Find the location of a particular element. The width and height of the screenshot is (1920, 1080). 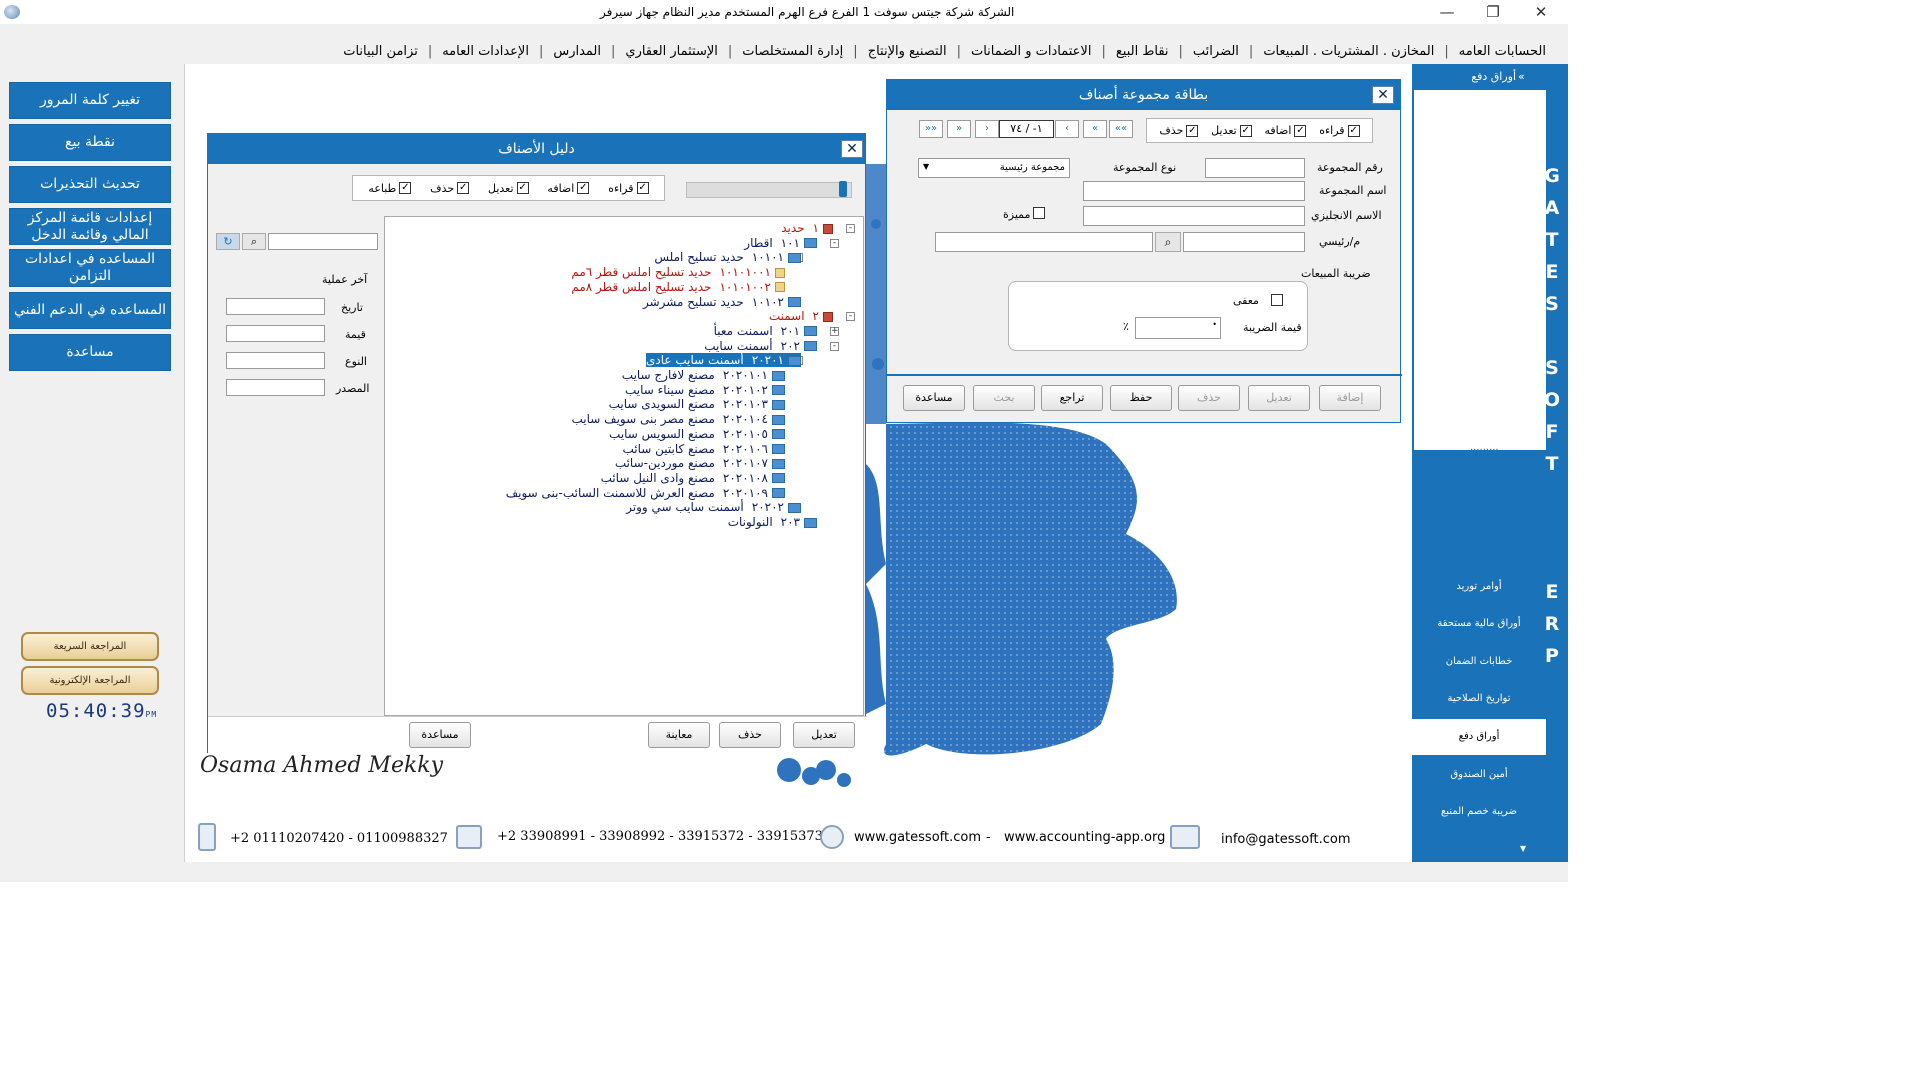

tree-node: ١٠١٠٢ حديد تسليح مشرشر is located at coordinates (722, 302).